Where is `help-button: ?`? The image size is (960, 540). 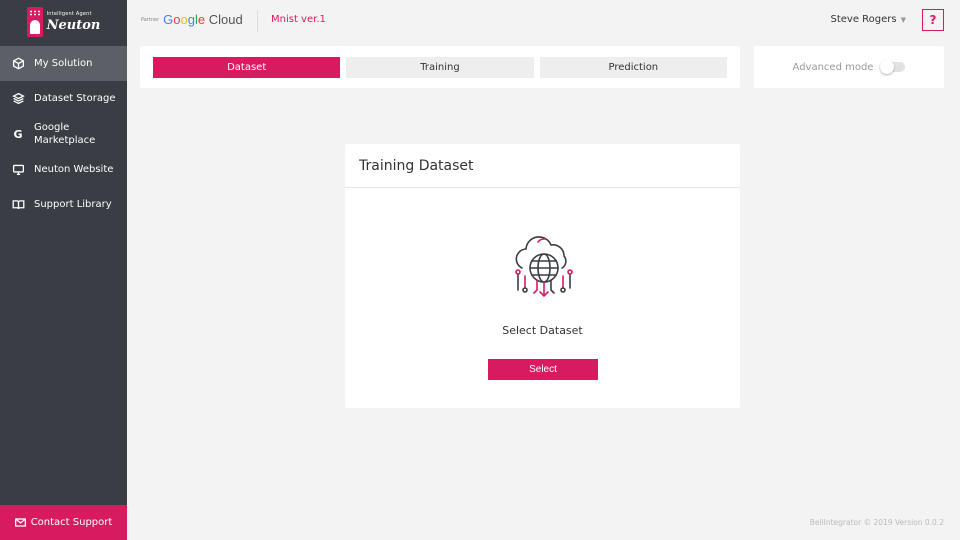
help-button: ? is located at coordinates (933, 20).